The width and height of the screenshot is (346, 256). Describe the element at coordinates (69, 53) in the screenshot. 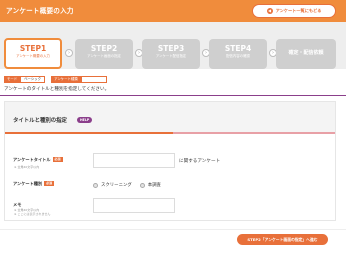

I see `step-arrow-icon: ›` at that location.